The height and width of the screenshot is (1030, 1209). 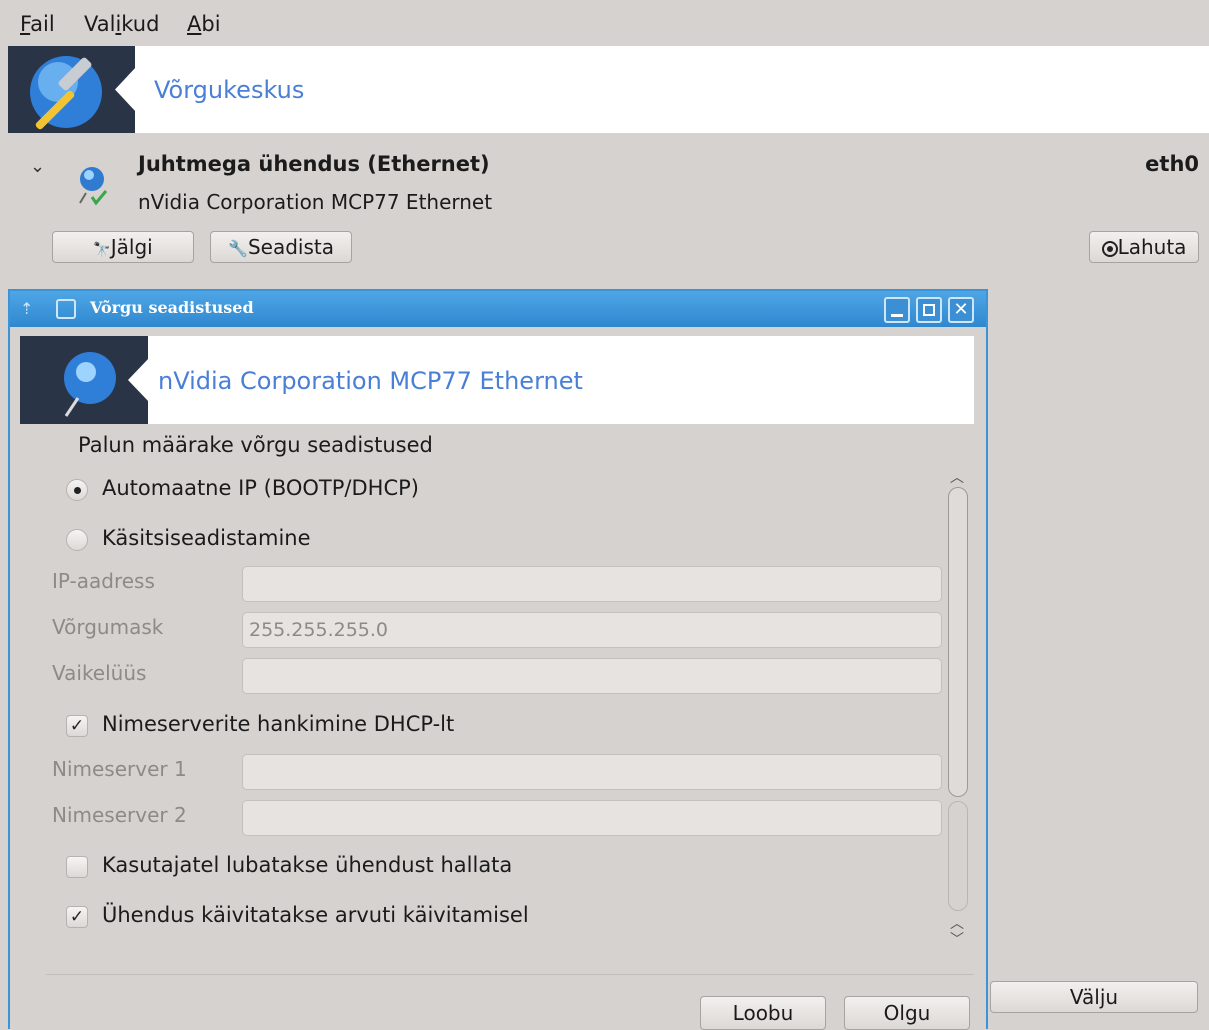 I want to click on network-device-icon, so click(x=92, y=185).